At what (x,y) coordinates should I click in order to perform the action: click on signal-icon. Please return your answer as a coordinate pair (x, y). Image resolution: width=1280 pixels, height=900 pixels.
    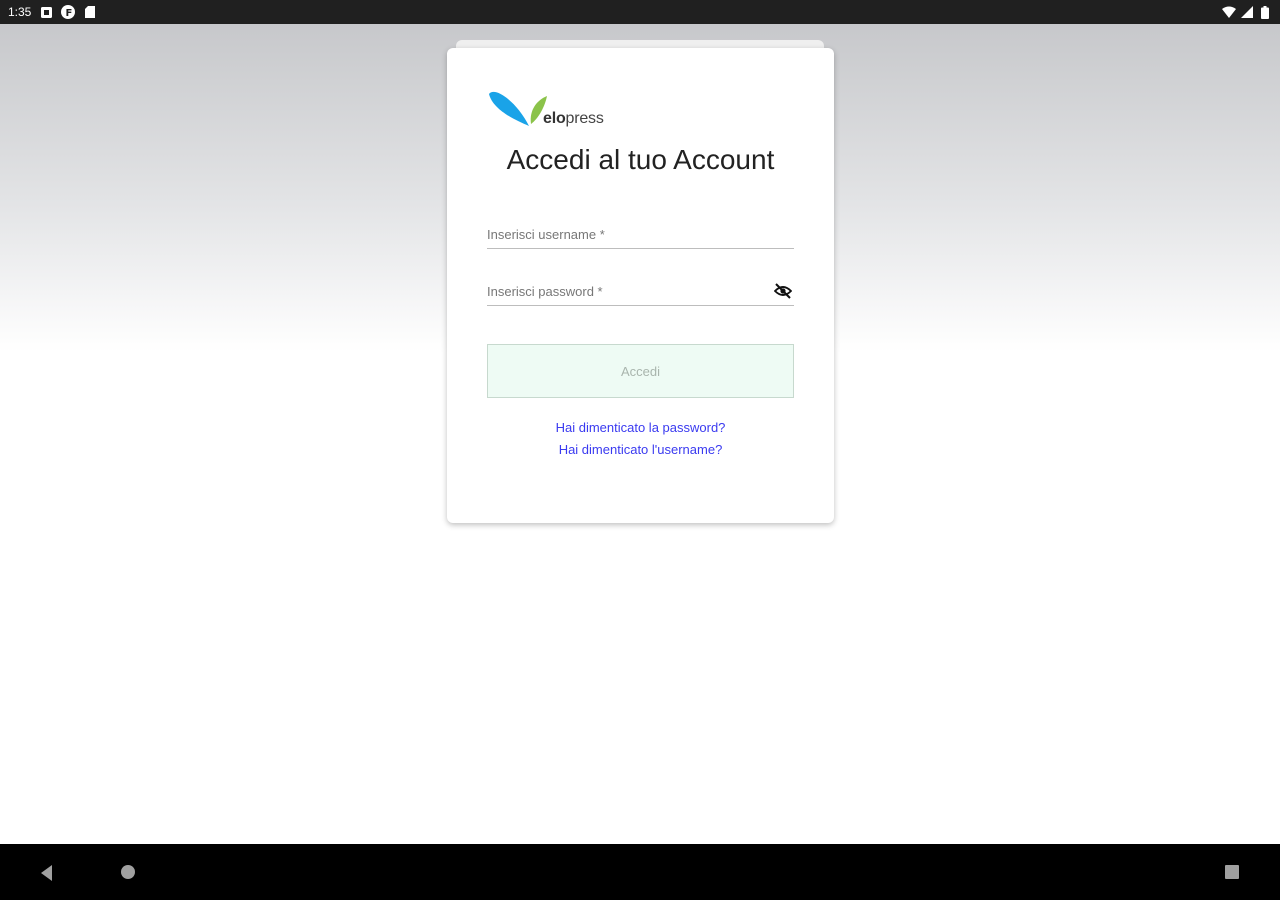
    Looking at the image, I should click on (1247, 12).